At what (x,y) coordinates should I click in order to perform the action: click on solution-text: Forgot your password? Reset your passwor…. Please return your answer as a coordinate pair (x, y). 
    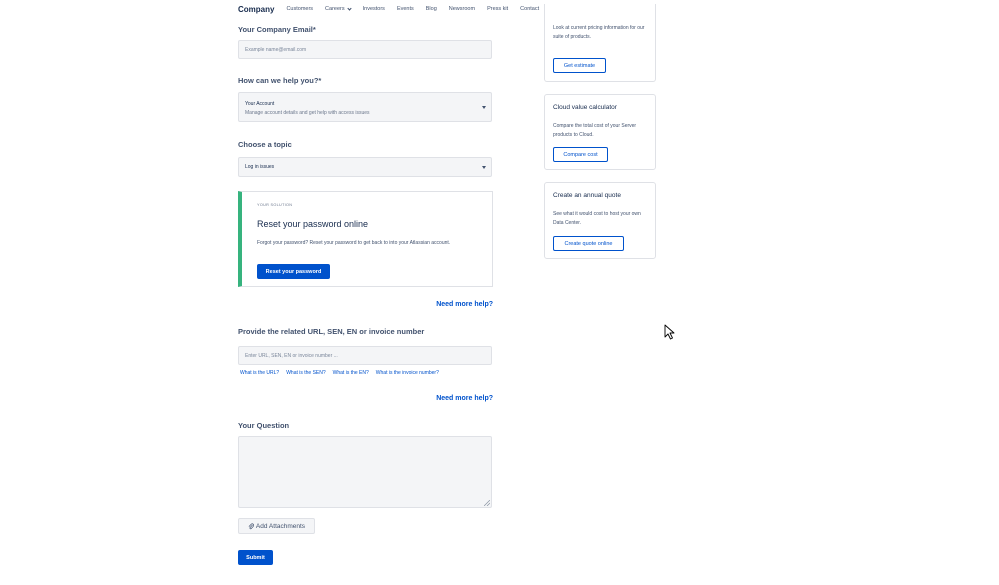
    Looking at the image, I should click on (354, 243).